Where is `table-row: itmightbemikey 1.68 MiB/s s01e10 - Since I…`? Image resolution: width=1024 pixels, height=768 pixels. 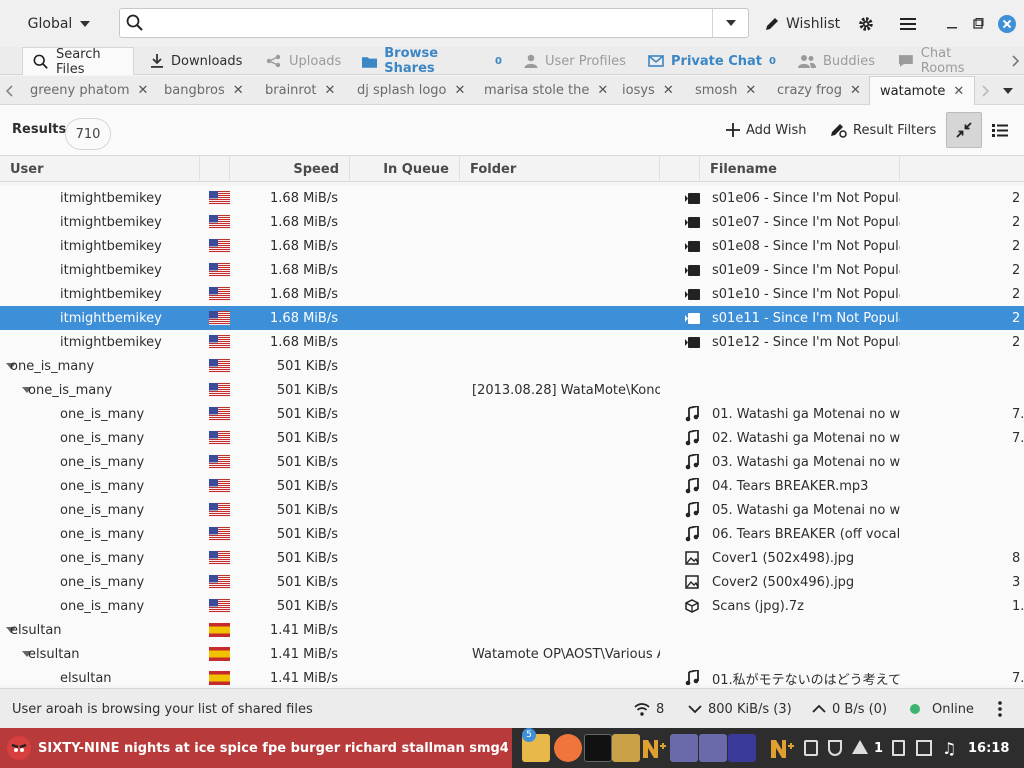
table-row: itmightbemikey 1.68 MiB/s s01e10 - Since I… is located at coordinates (512, 294).